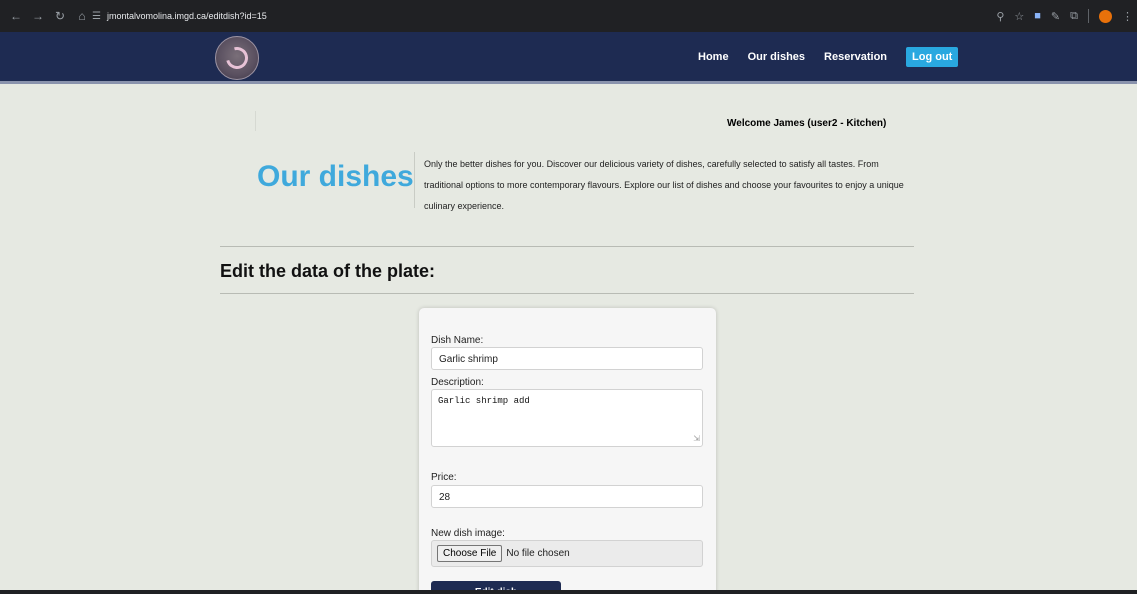 The height and width of the screenshot is (594, 1137). What do you see at coordinates (335, 176) in the screenshot?
I see `page-title: Our dishes` at bounding box center [335, 176].